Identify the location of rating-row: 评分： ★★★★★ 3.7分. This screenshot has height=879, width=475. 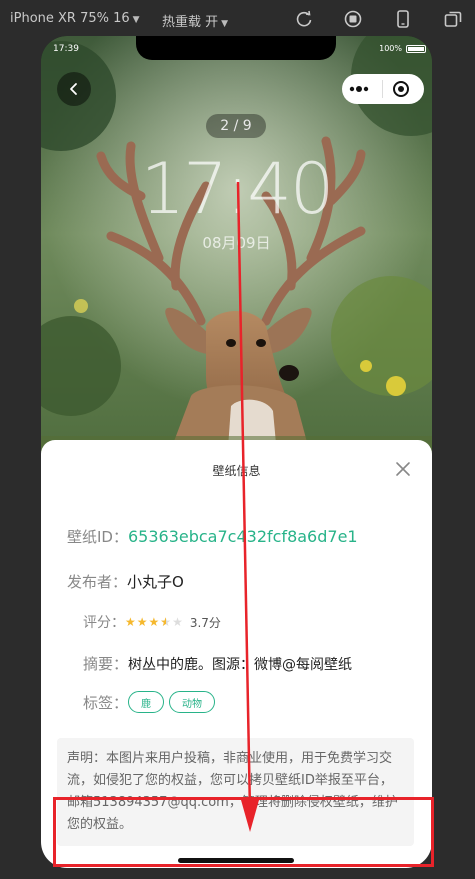
(152, 622).